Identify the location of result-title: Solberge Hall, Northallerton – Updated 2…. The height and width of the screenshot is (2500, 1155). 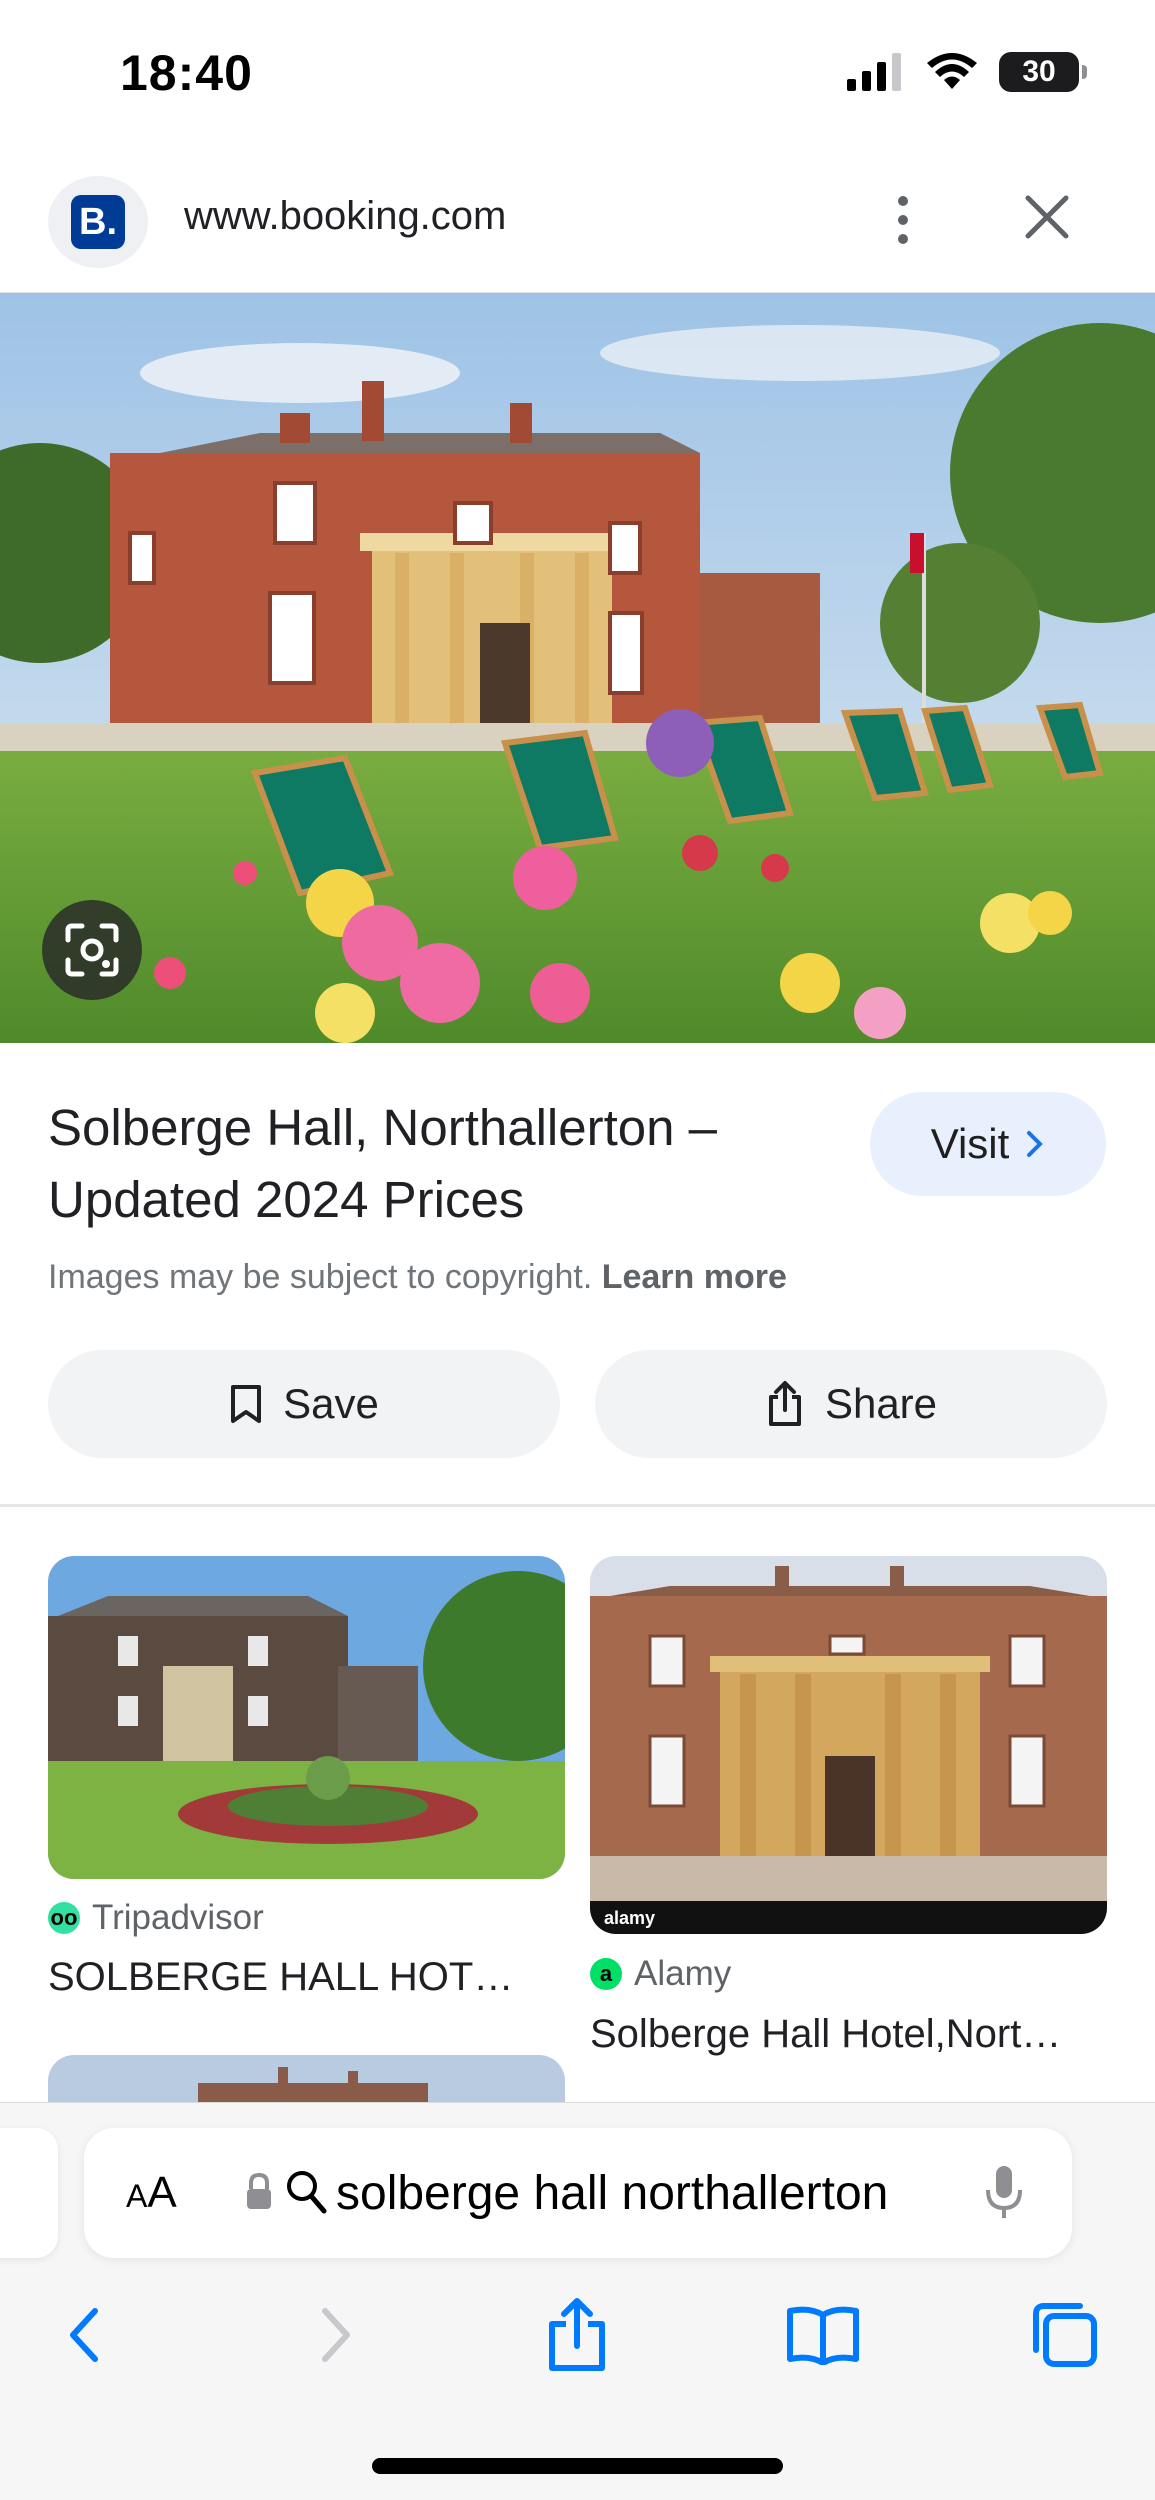
(383, 1163).